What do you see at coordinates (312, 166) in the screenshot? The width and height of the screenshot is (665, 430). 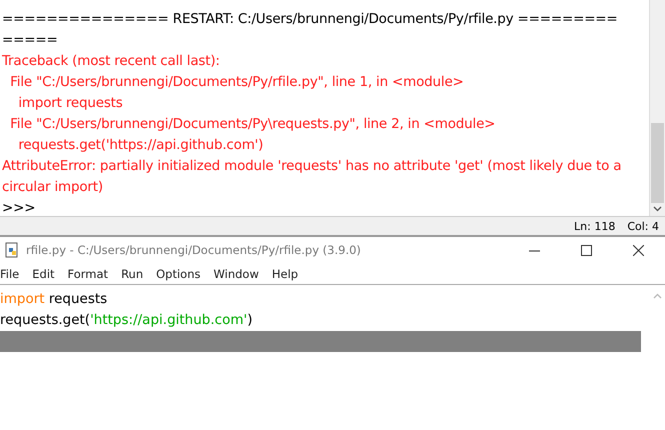 I see `error-line: AttributeError: partially initialized module 'requests' has no attribute 'get' (most likely due to a` at bounding box center [312, 166].